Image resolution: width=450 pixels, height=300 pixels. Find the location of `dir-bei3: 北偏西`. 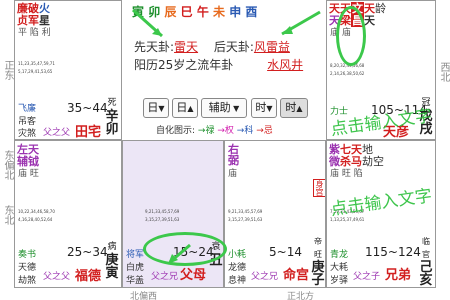

dir-bei3: 北偏西 is located at coordinates (144, 296).